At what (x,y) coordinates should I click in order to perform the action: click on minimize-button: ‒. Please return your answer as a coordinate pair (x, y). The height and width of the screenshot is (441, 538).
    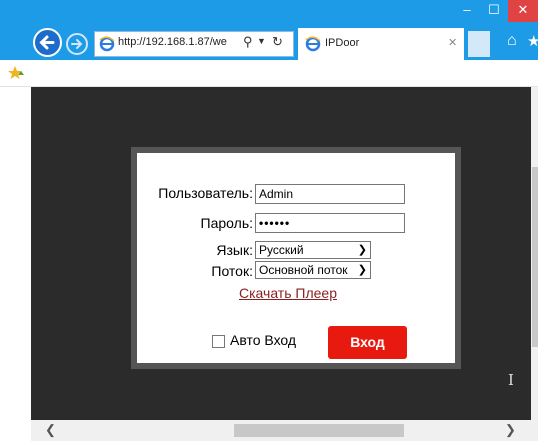
    Looking at the image, I should click on (467, 11).